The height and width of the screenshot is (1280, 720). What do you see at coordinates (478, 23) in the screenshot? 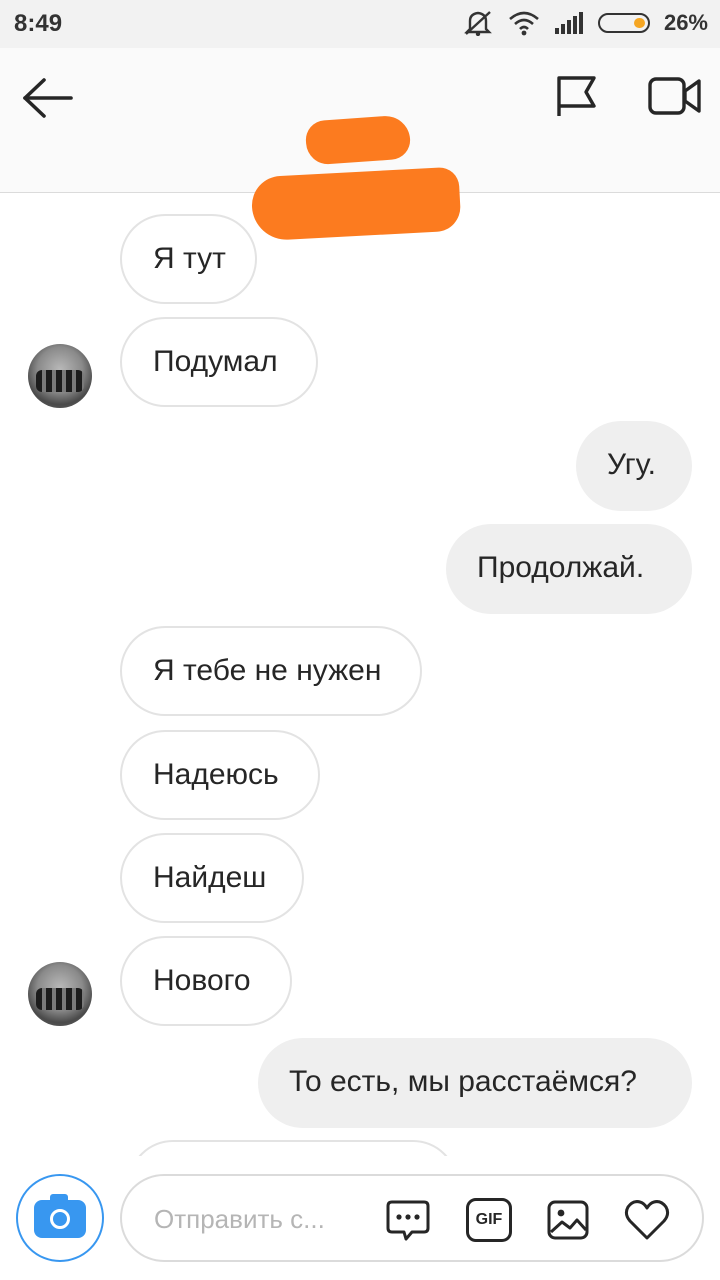
I see `mute-icon` at bounding box center [478, 23].